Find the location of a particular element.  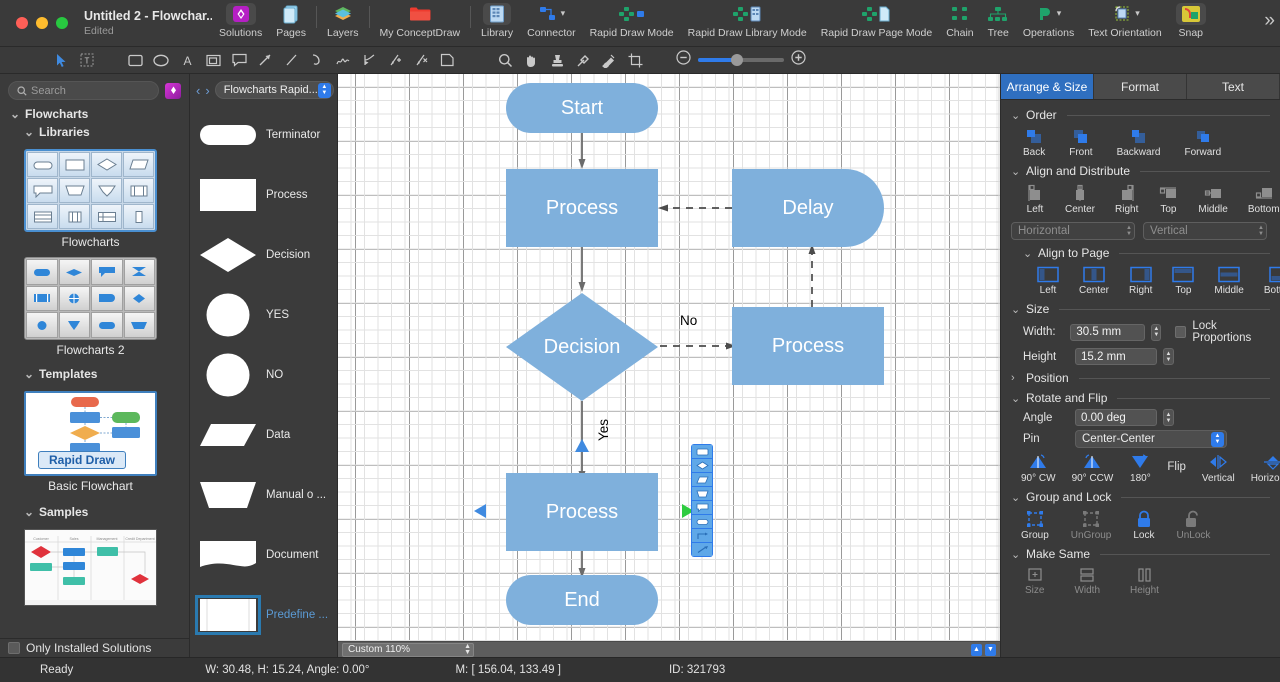

rotate-180-button: 180° is located at coordinates (1140, 469).